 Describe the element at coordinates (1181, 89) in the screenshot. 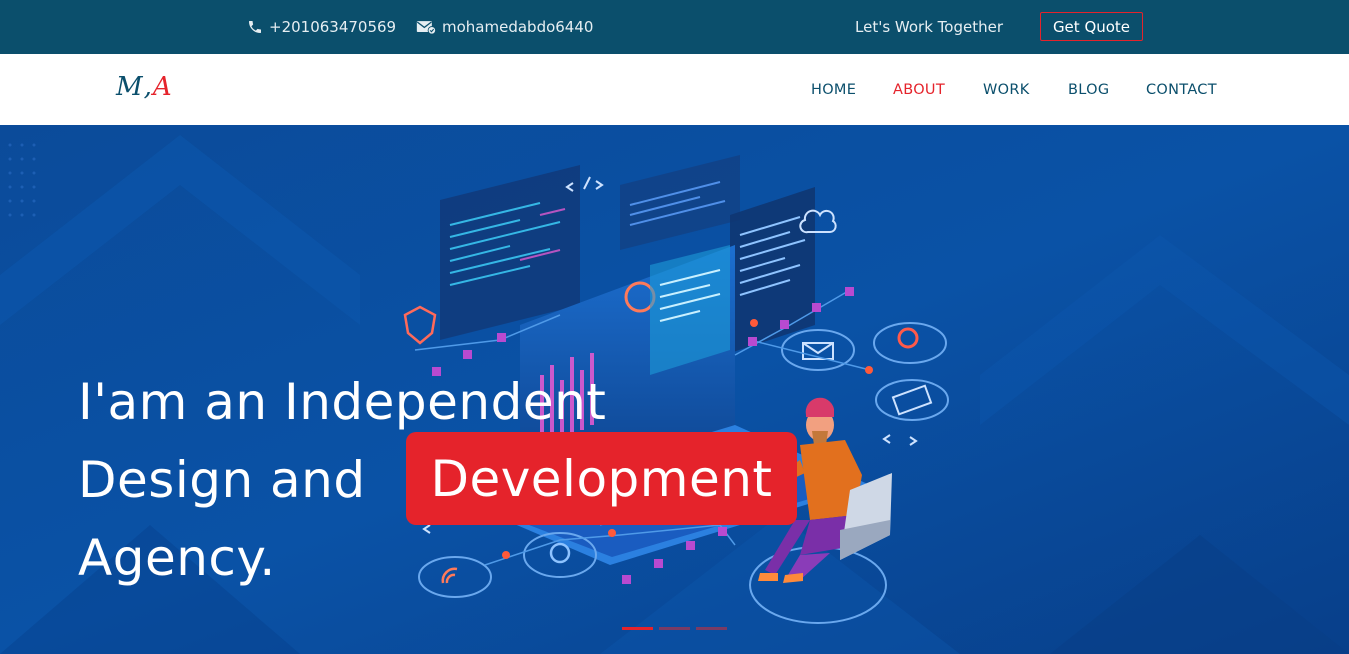

I see `nav-contact: CONTACT` at that location.